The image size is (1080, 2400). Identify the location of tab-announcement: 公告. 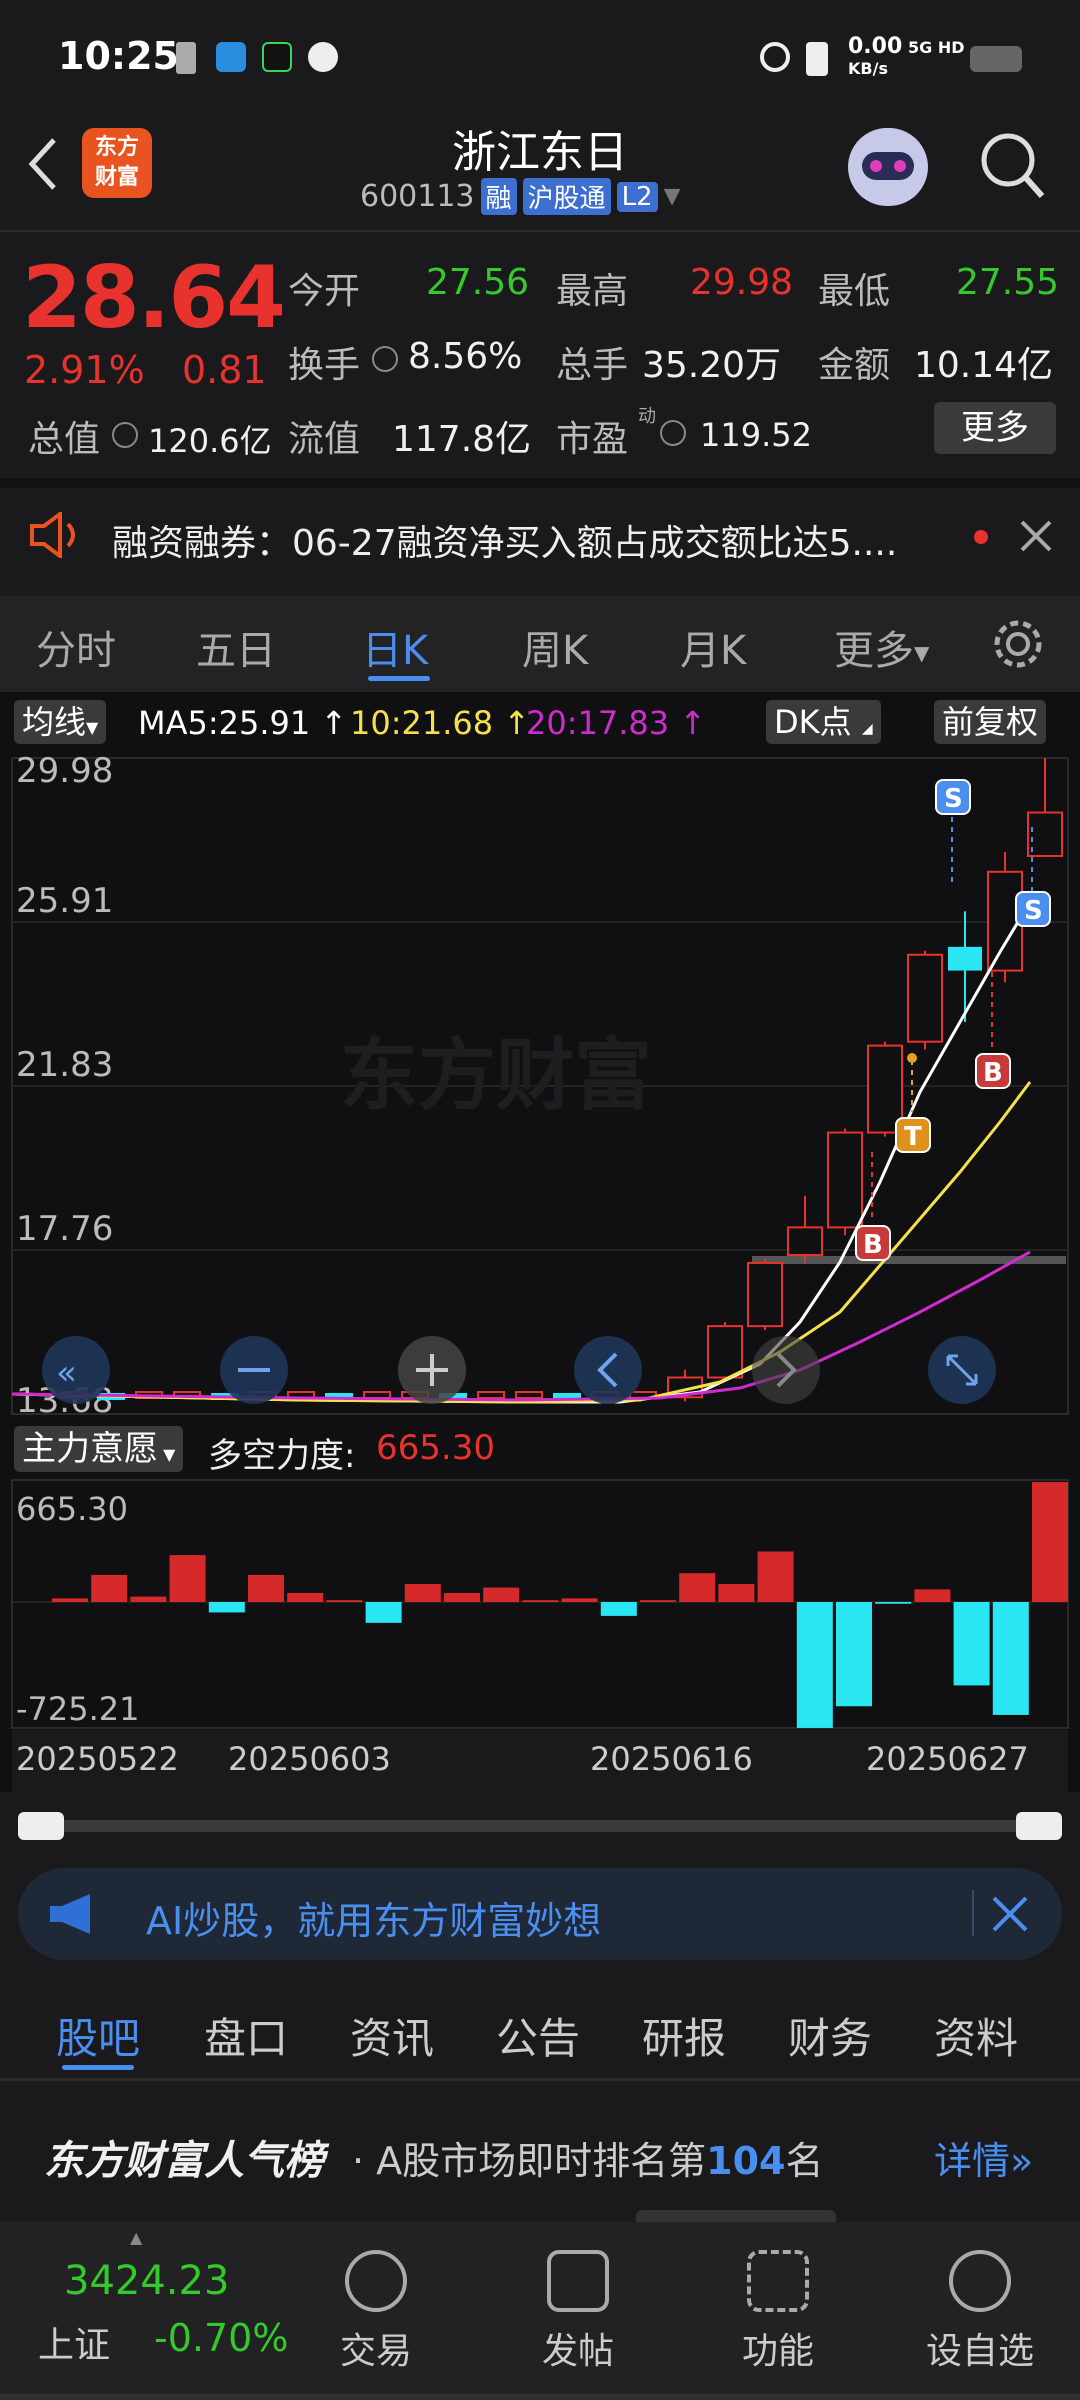
(538, 2035).